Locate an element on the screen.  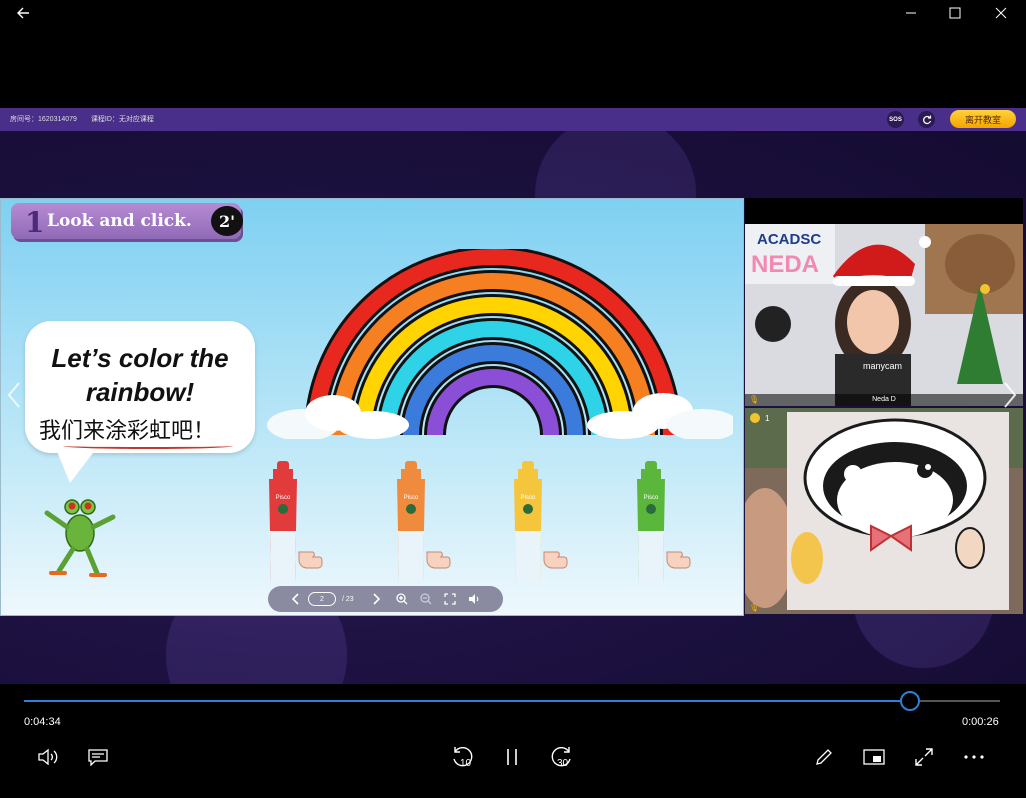
zoom-out-button is located at coordinates (426, 599).